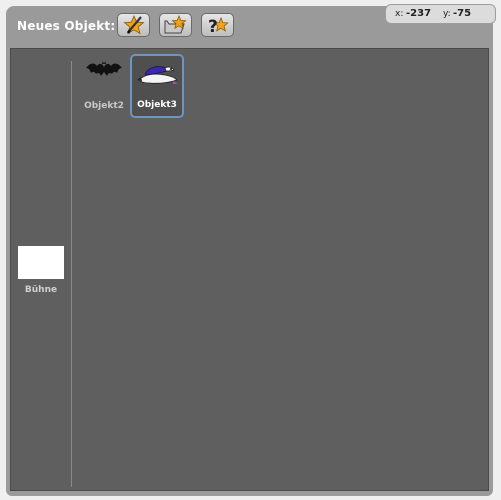 This screenshot has width=501, height=500. I want to click on y-value: -75, so click(462, 13).